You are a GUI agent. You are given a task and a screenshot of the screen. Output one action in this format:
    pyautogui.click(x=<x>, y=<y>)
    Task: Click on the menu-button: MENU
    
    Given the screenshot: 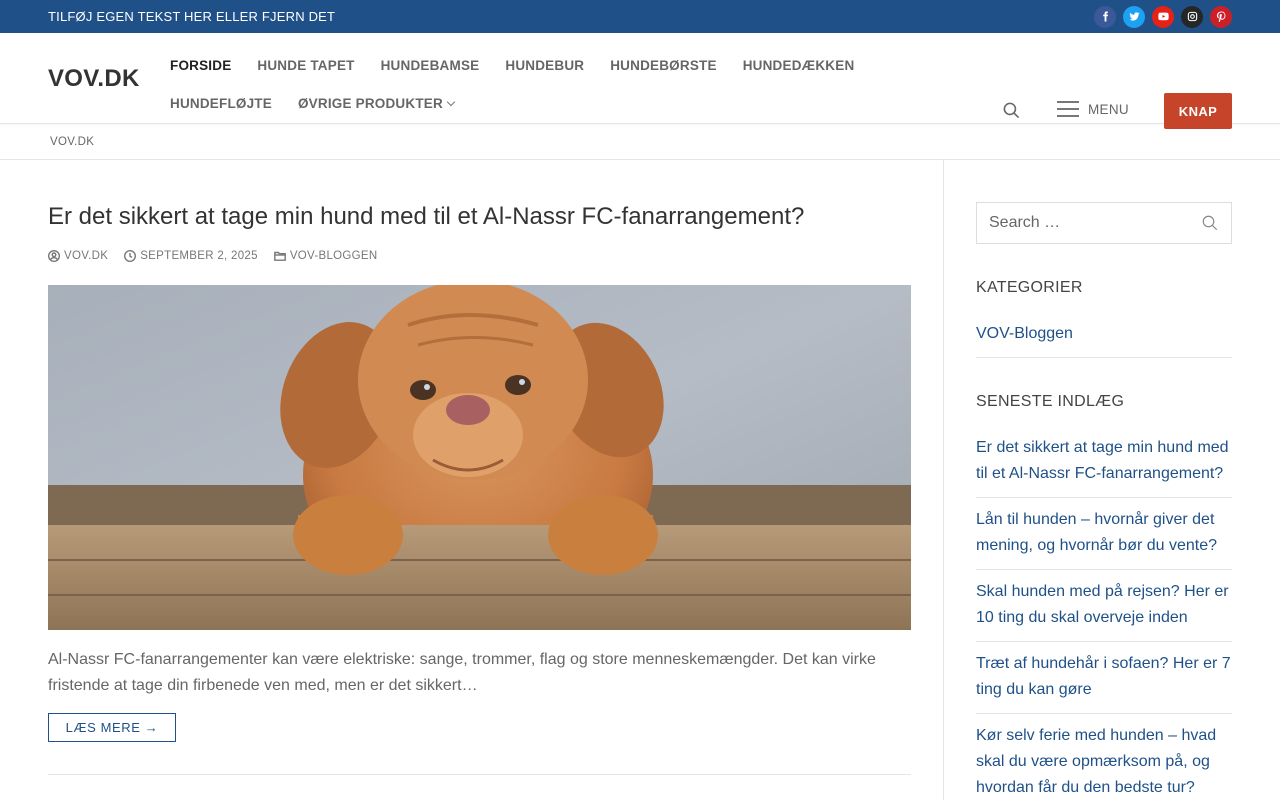 What is the action you would take?
    pyautogui.click(x=1093, y=109)
    